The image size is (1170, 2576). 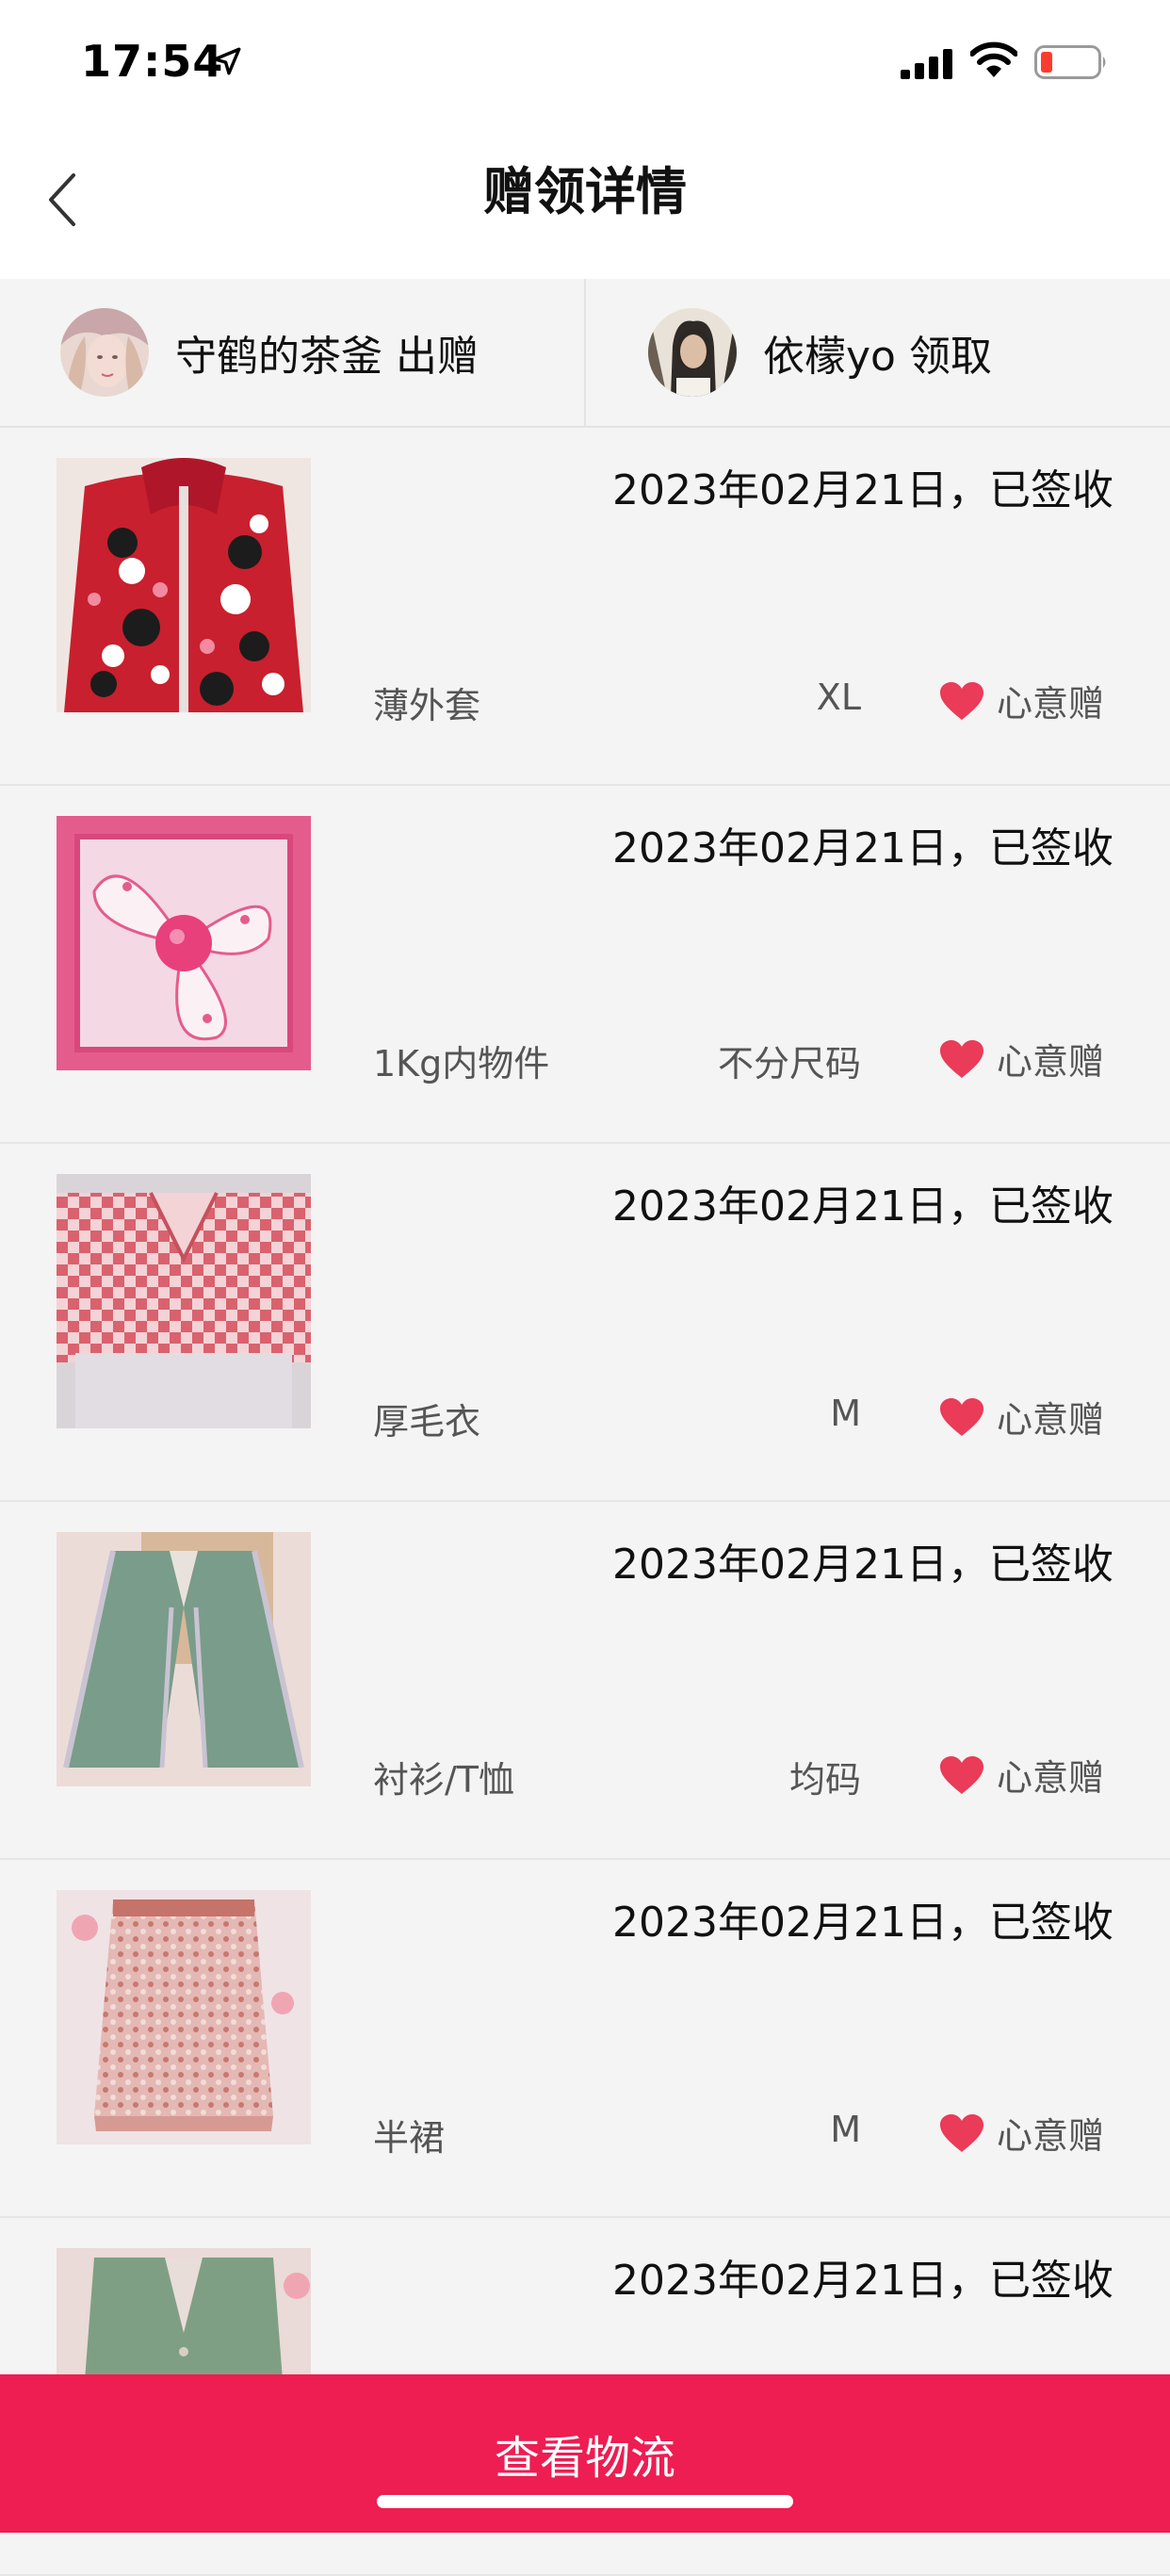 What do you see at coordinates (427, 1422) in the screenshot?
I see `item-category: 厚毛衣` at bounding box center [427, 1422].